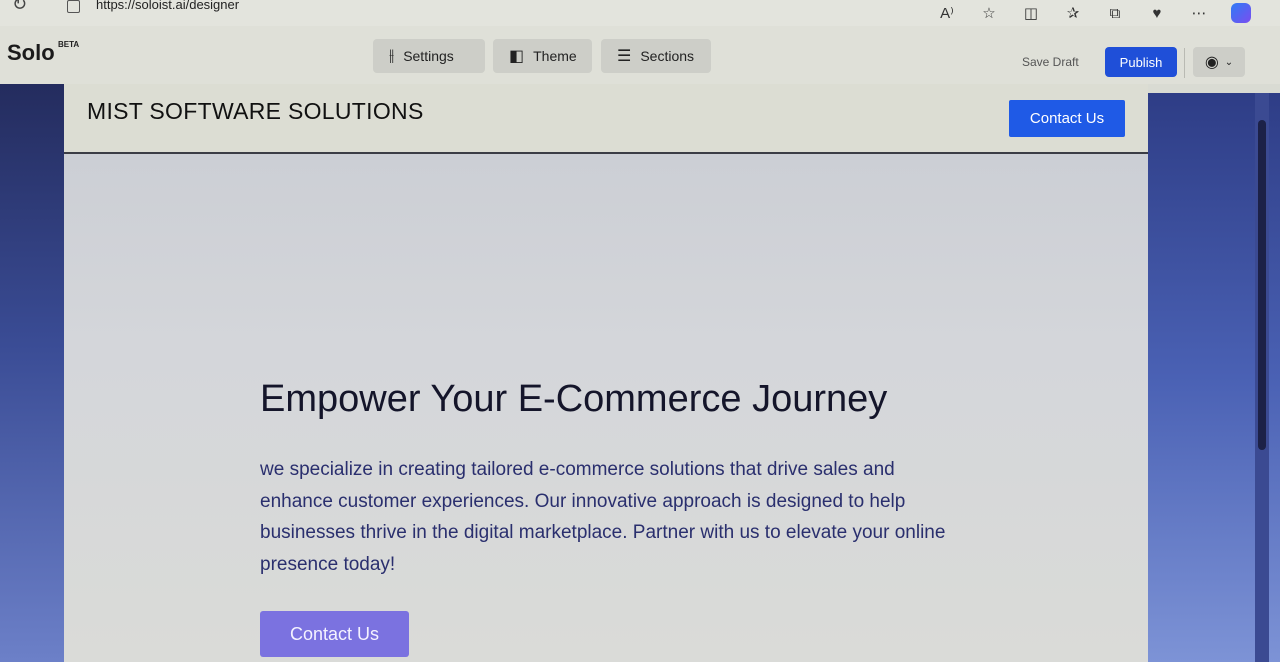 The image size is (1280, 662). Describe the element at coordinates (989, 13) in the screenshot. I see `favorite-icon: ☆` at that location.